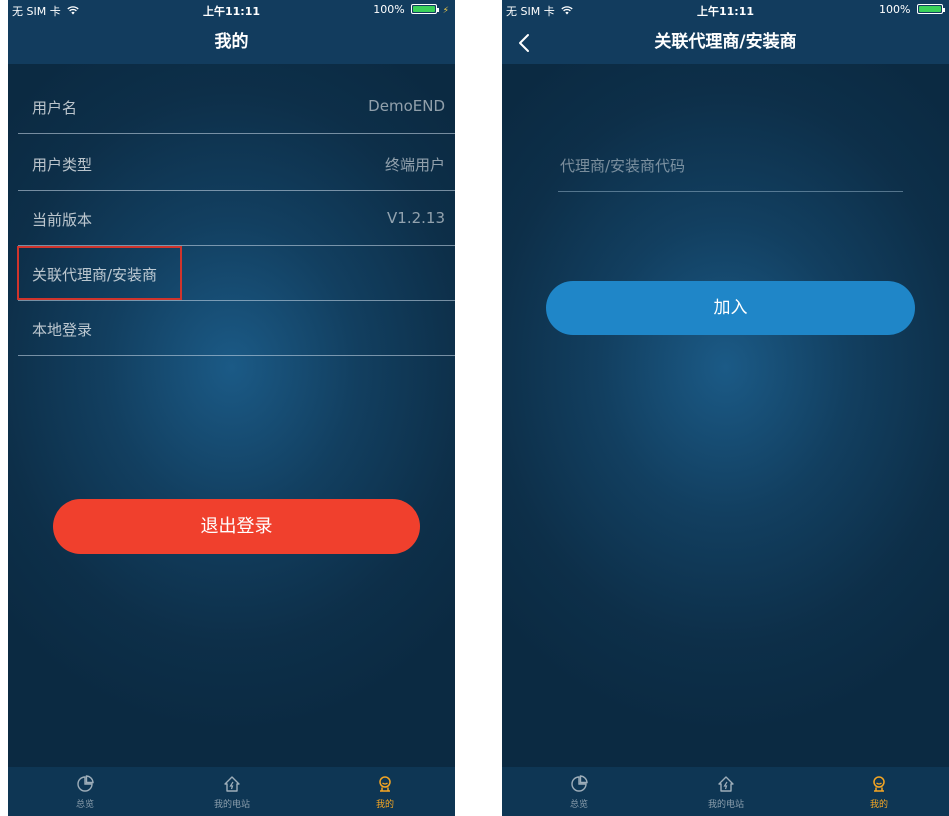 This screenshot has width=949, height=816. Describe the element at coordinates (725, 10) in the screenshot. I see `status-bar: 无 SIM 卡 上午11:11 100%` at that location.